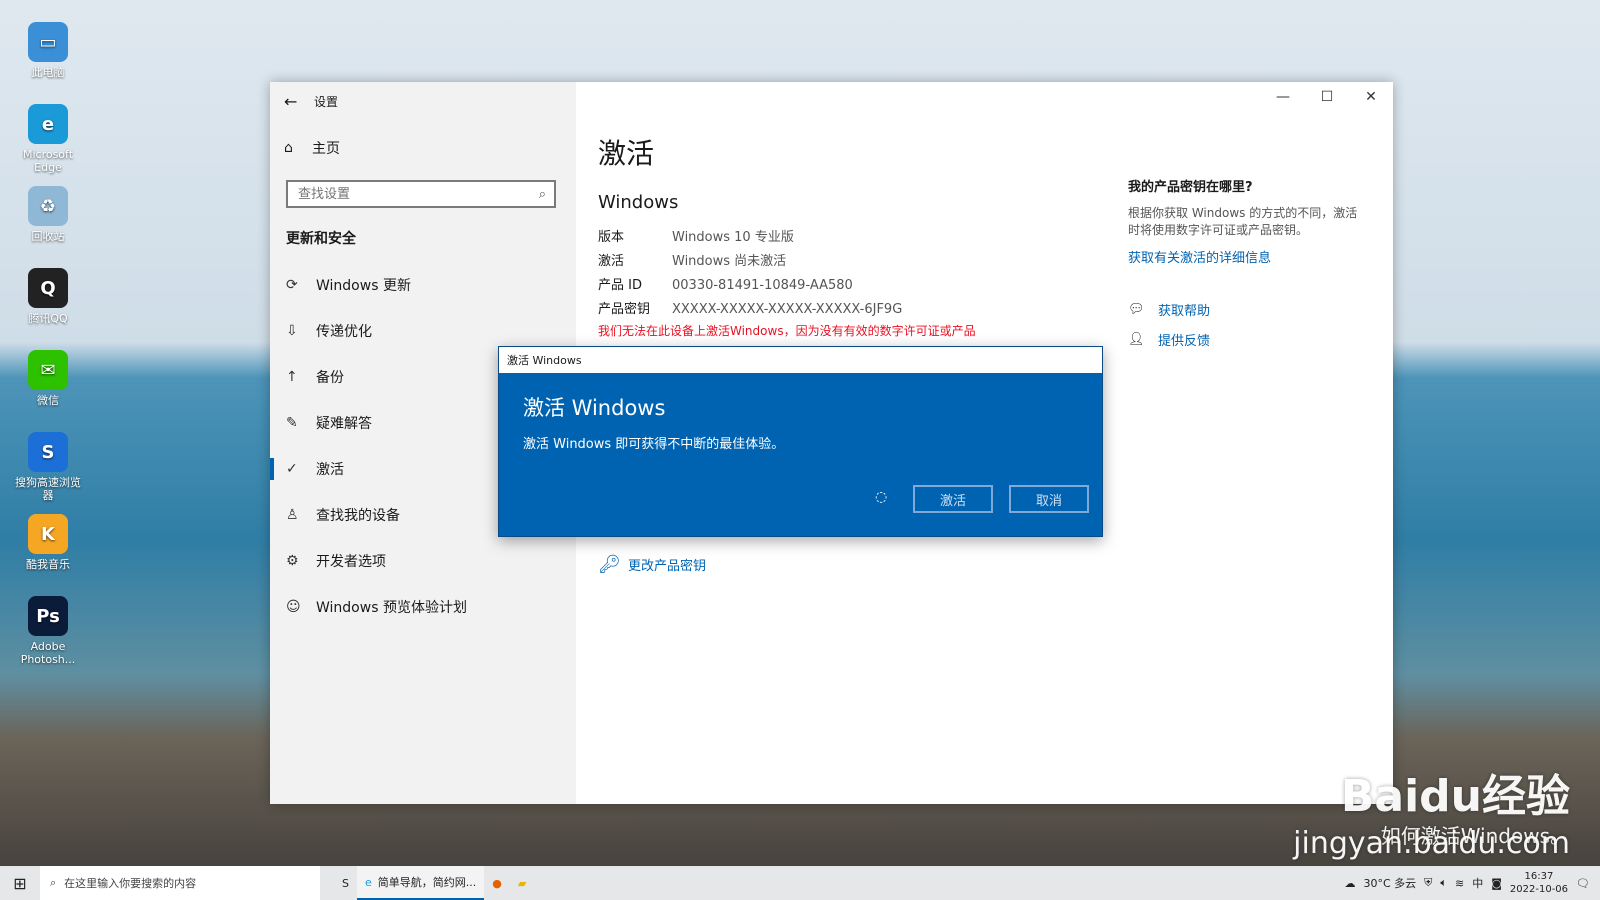 Image resolution: width=1600 pixels, height=900 pixels. Describe the element at coordinates (1431, 843) in the screenshot. I see `watermark-url: jingyan.baidu.com` at that location.